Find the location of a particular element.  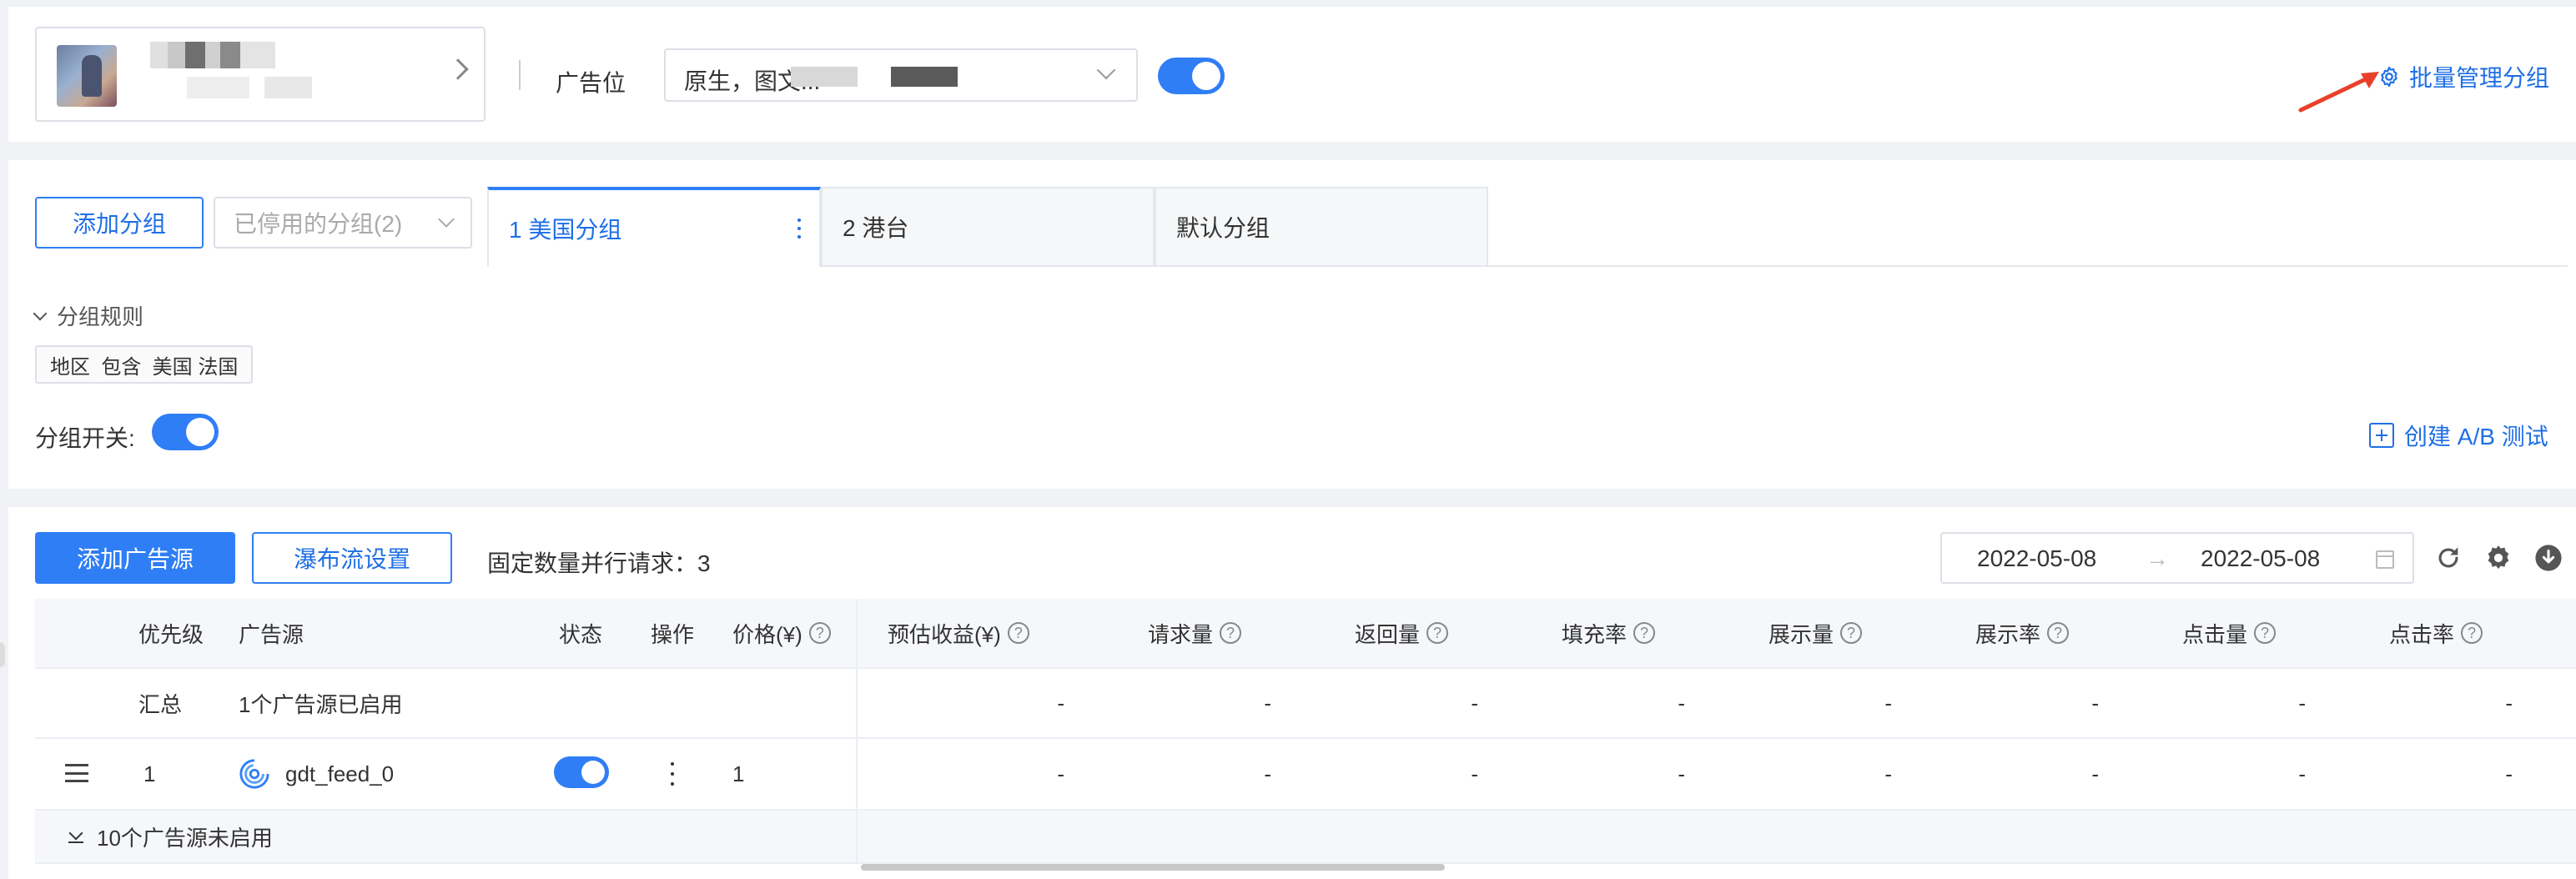

gear-icon is located at coordinates (2389, 77).